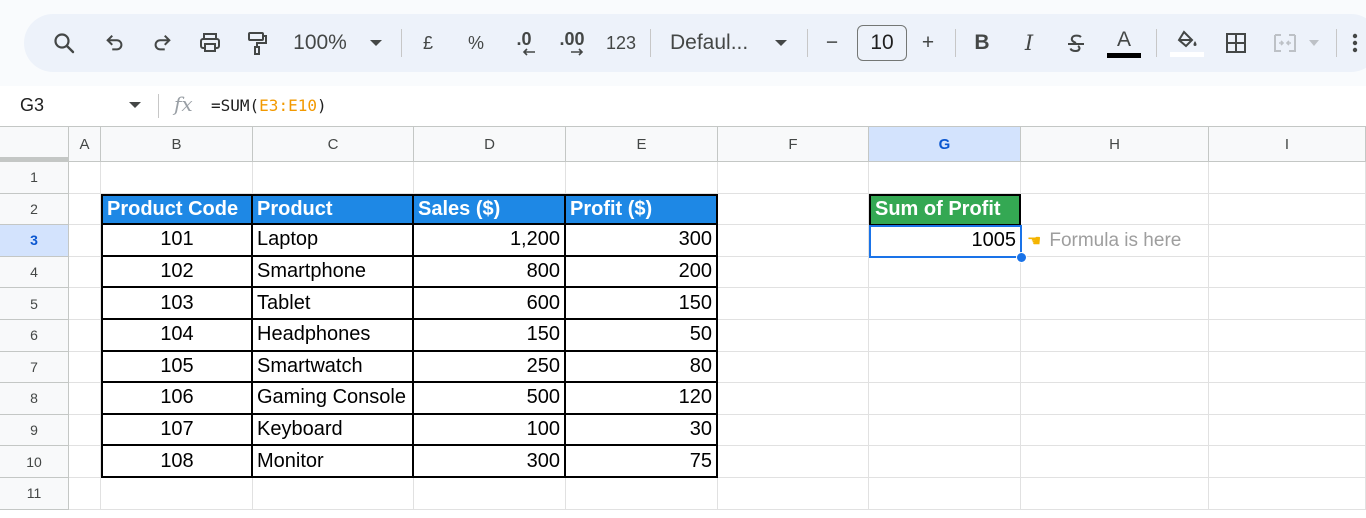 This screenshot has width=1366, height=518. I want to click on strikethrough-icon, so click(1076, 43).